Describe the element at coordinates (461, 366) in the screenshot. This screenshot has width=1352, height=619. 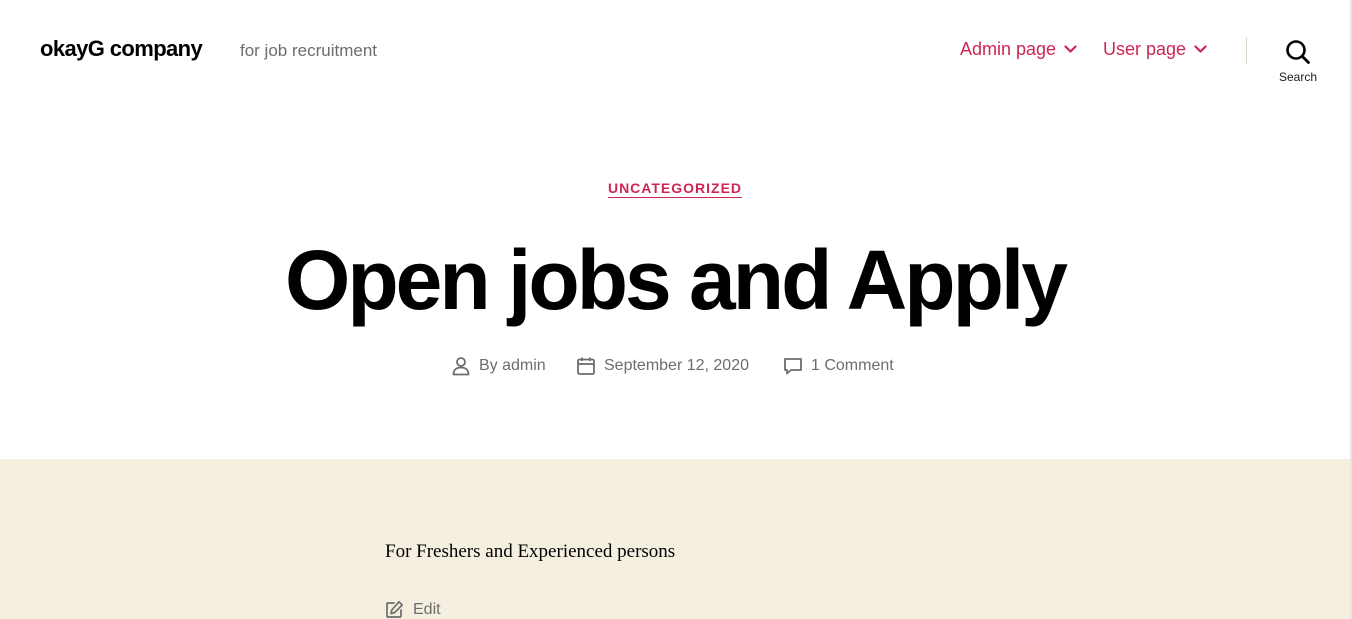
I see `user-icon` at that location.